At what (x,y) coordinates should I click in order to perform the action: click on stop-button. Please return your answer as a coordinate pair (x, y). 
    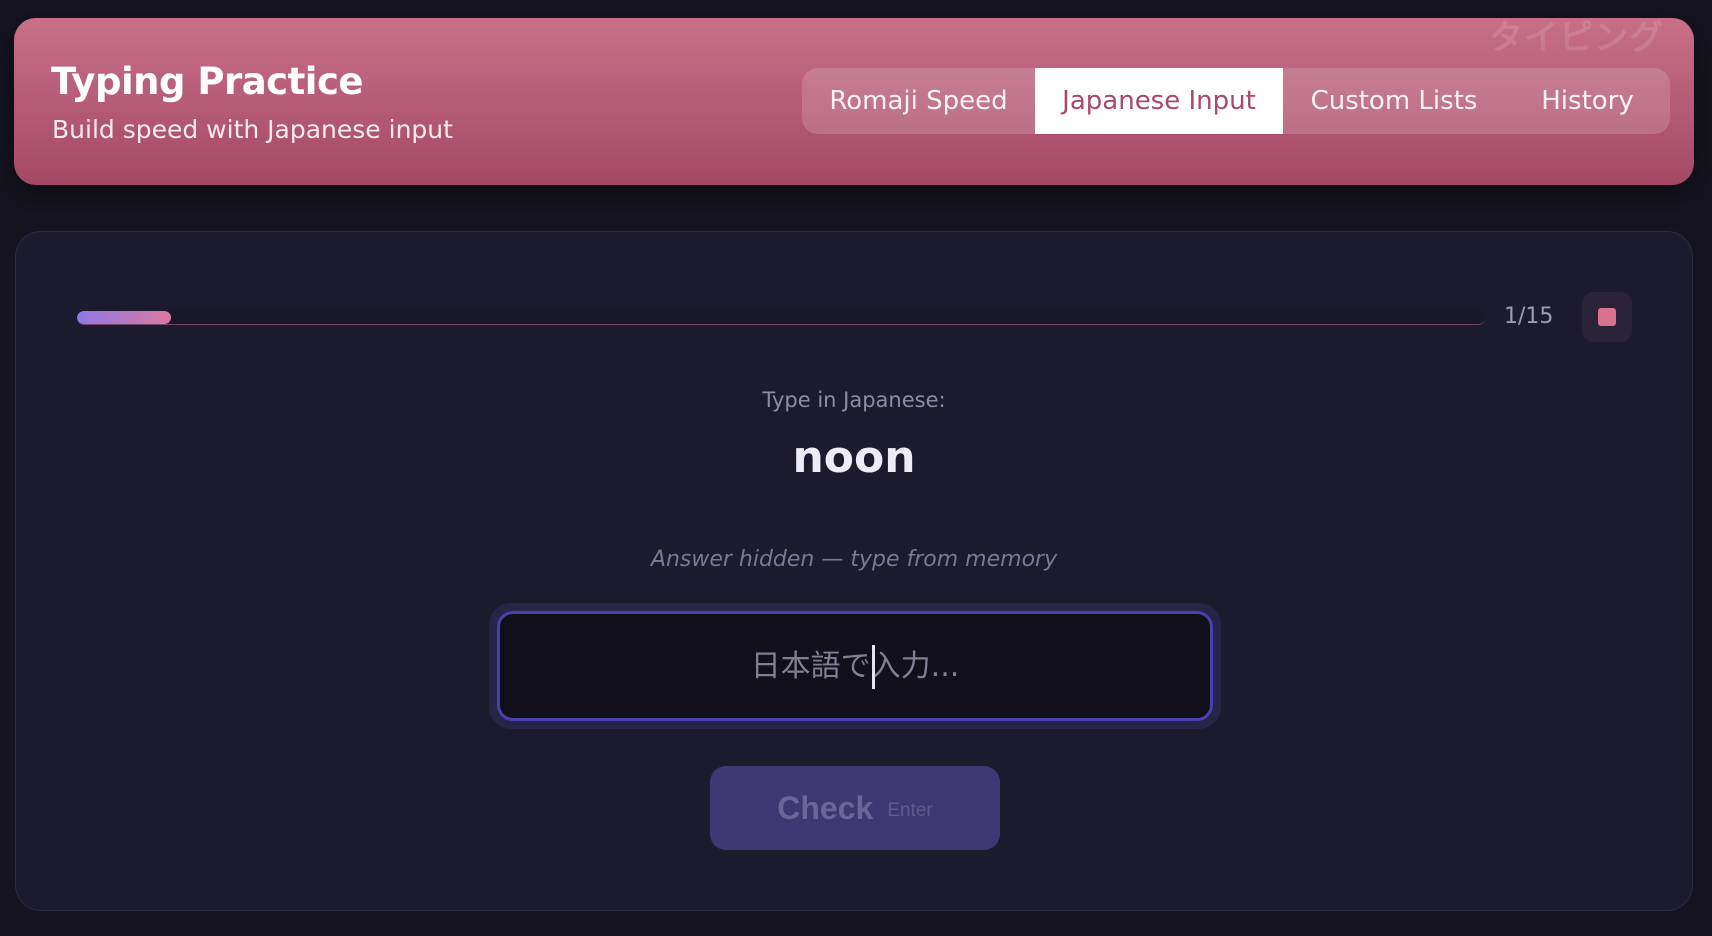
    Looking at the image, I should click on (1607, 317).